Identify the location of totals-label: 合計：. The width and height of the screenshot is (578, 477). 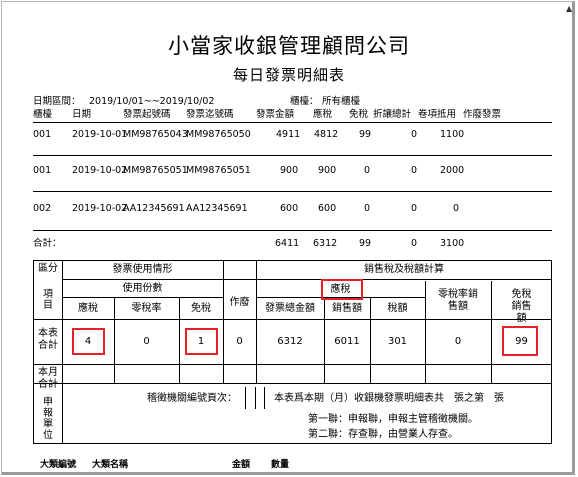
(47, 243).